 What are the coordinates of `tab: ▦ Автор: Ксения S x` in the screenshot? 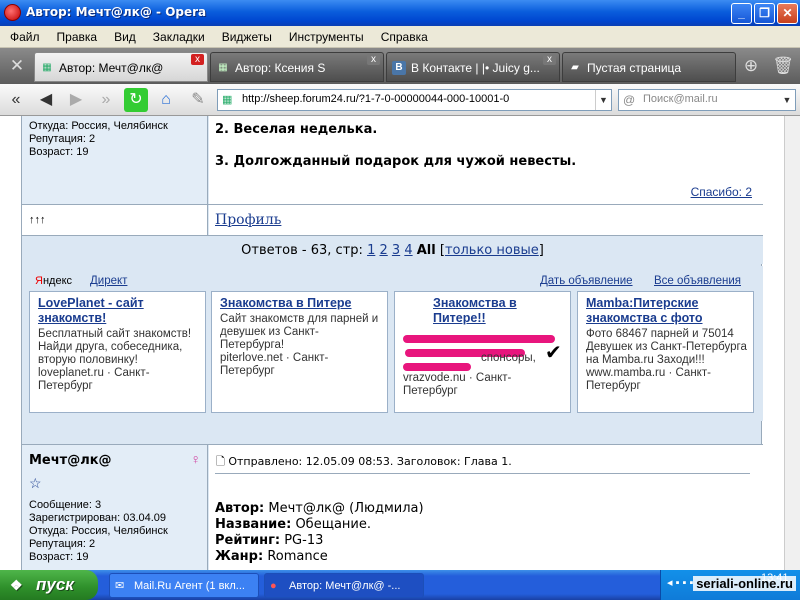 It's located at (297, 67).